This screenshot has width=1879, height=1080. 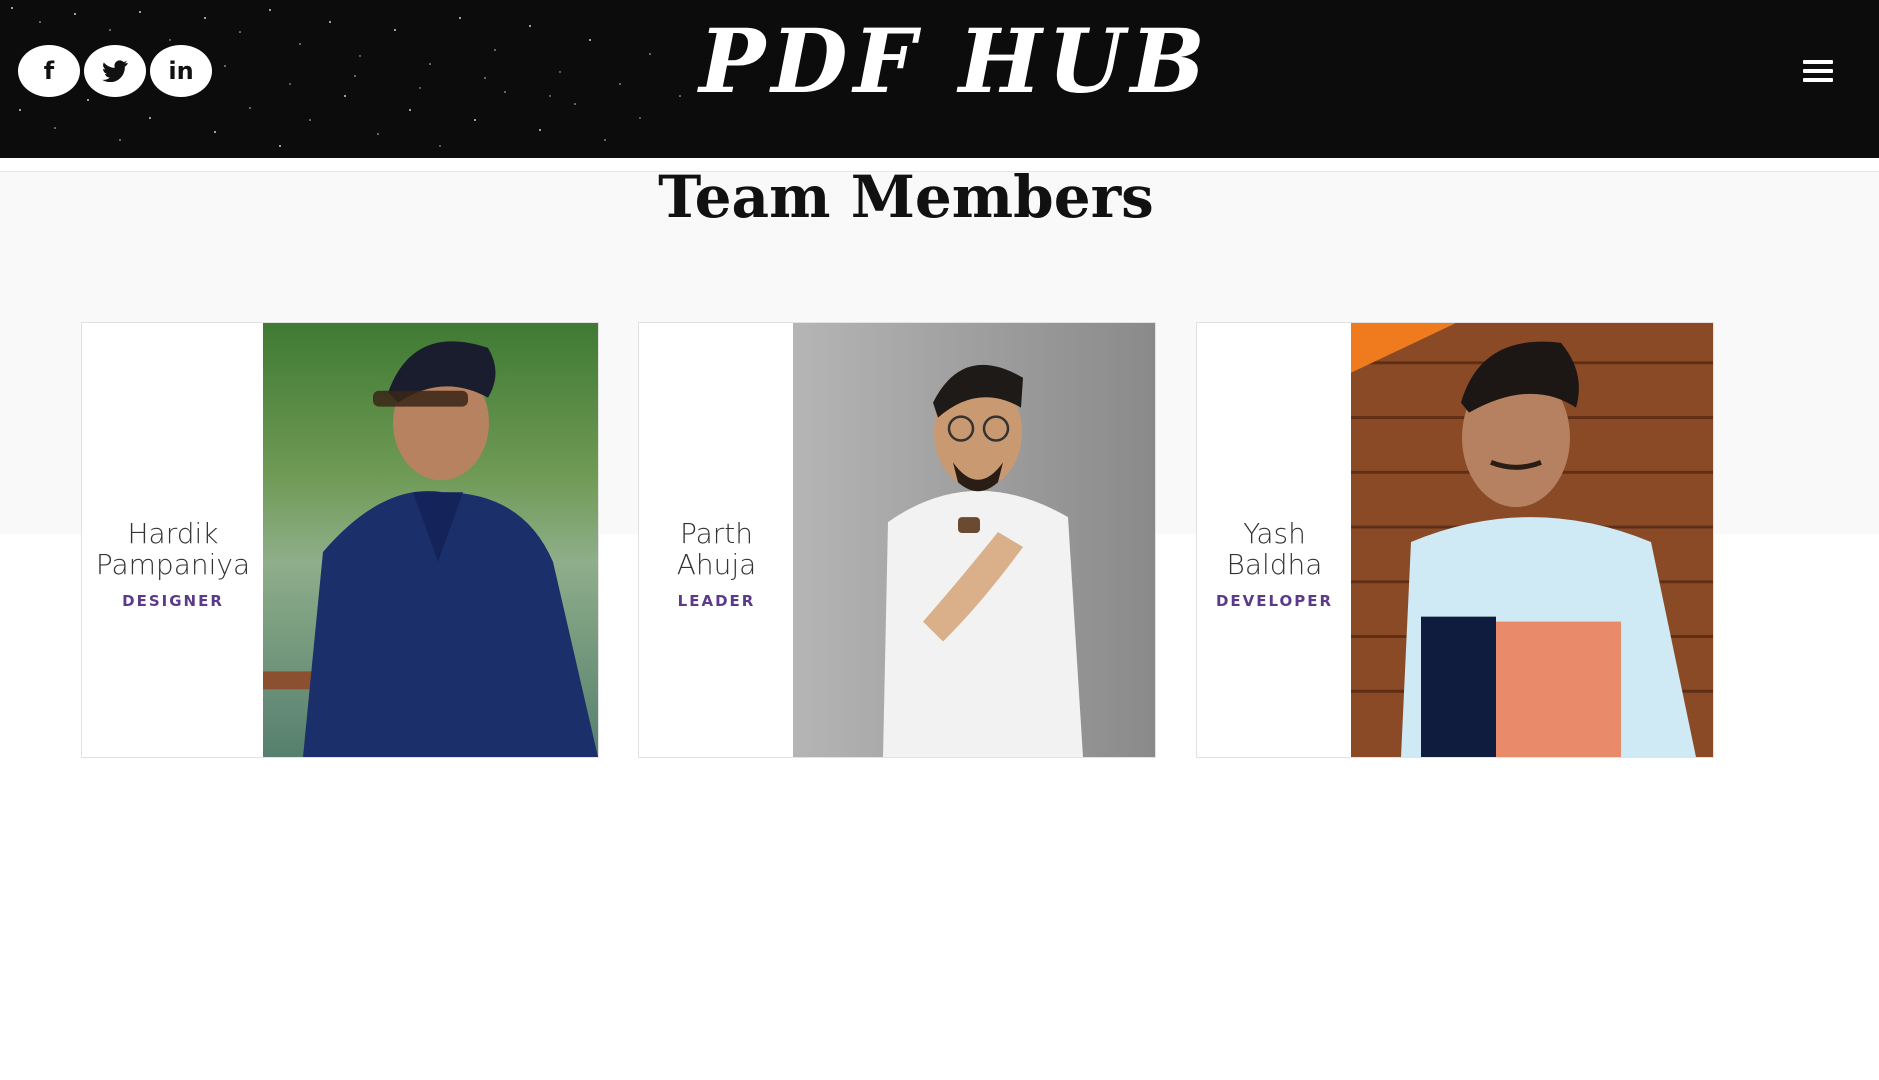 I want to click on member-first-name: Hardik, so click(x=173, y=533).